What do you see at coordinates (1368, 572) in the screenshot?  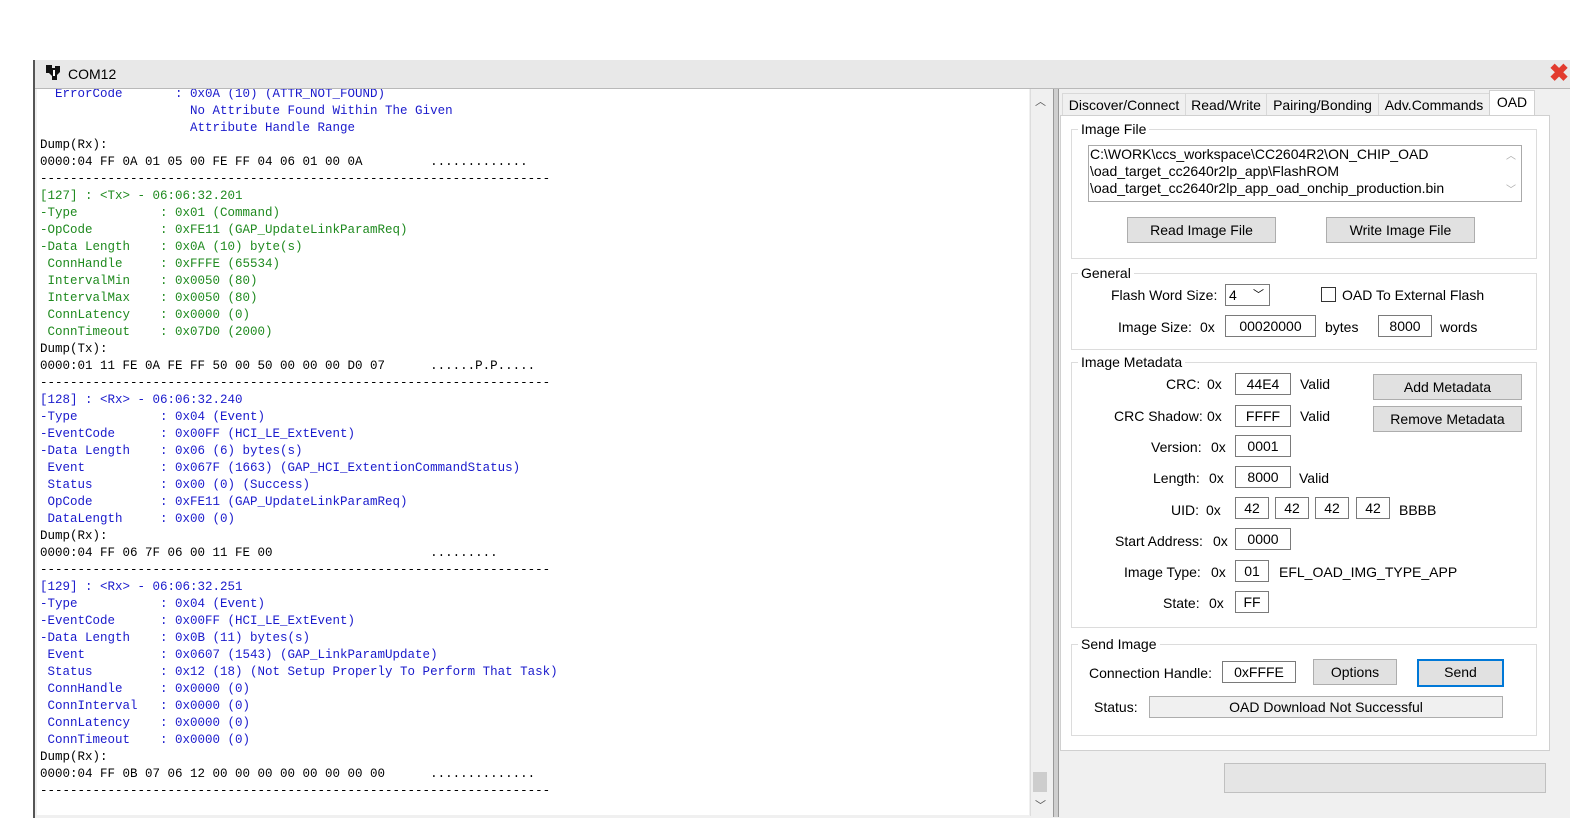 I see `image-type-text: EFL_OAD_IMG_TYPE_APP` at bounding box center [1368, 572].